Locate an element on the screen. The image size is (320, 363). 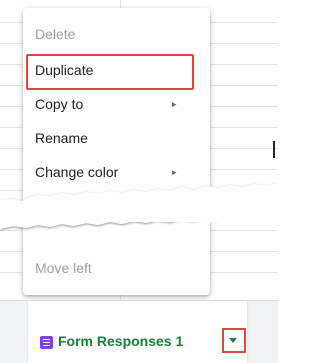
menu-item-label: Rename is located at coordinates (61, 138).